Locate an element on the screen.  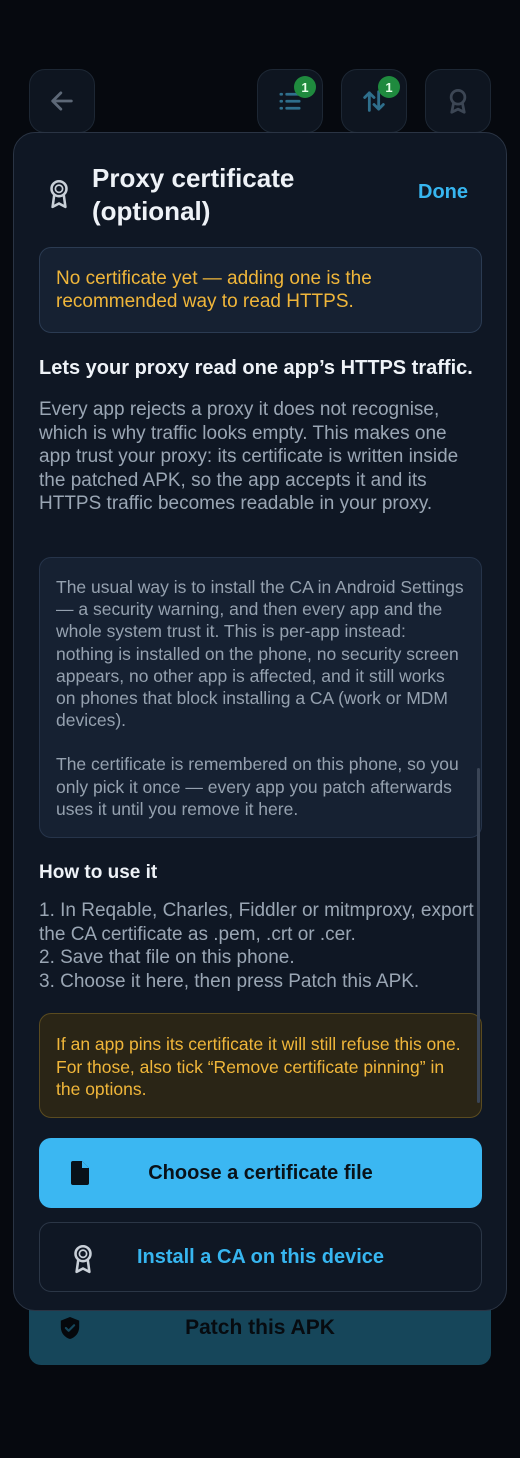
shield-check-icon is located at coordinates (70, 1328).